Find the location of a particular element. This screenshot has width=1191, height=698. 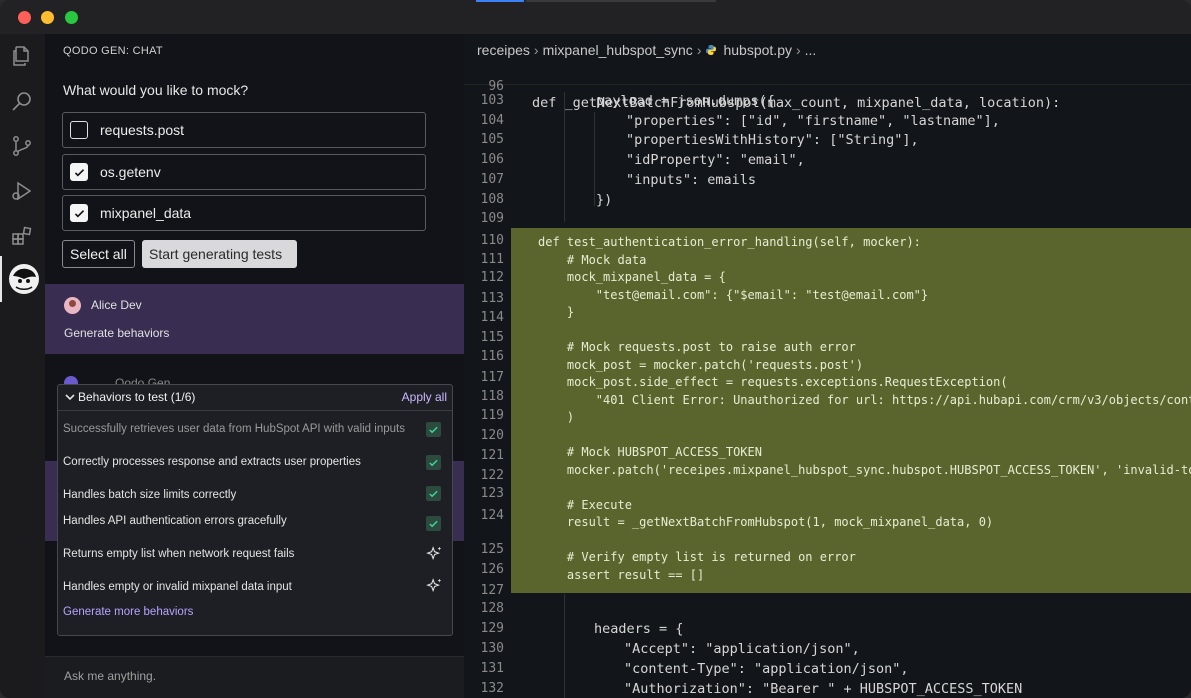

code-line: 124 is located at coordinates (827, 518).